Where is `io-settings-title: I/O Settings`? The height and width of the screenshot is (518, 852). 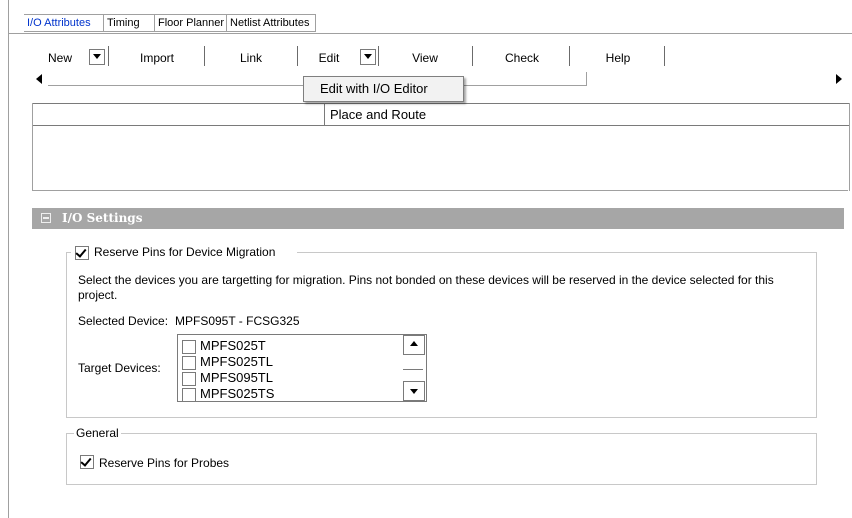 io-settings-title: I/O Settings is located at coordinates (102, 218).